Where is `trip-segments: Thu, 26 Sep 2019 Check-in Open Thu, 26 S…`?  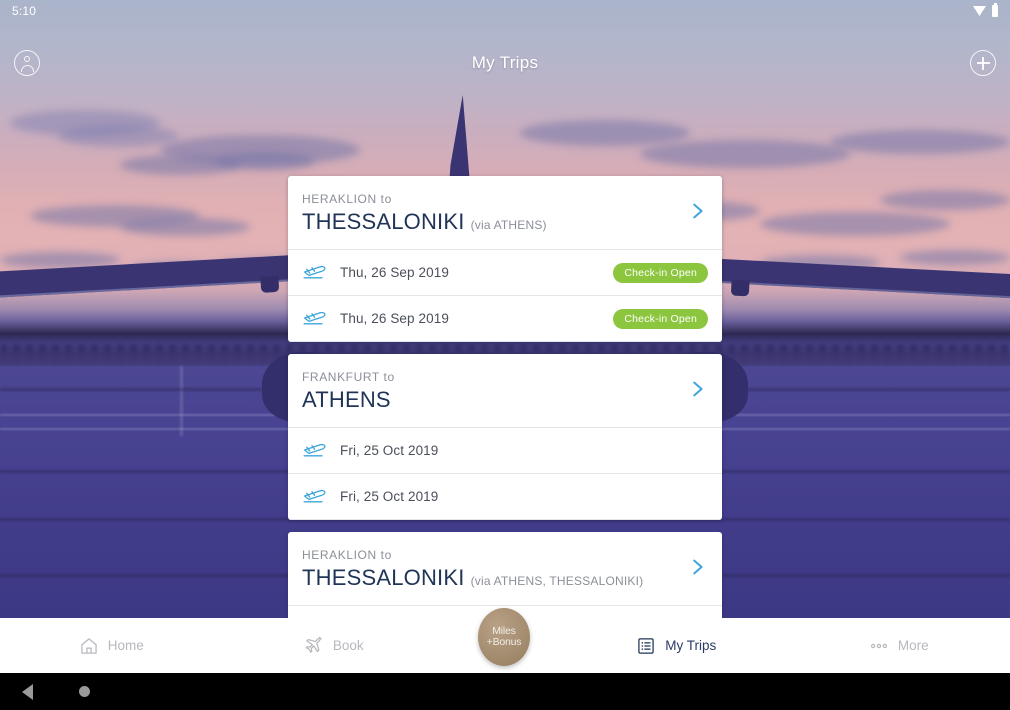
trip-segments: Thu, 26 Sep 2019 Check-in Open Thu, 26 S… is located at coordinates (505, 295).